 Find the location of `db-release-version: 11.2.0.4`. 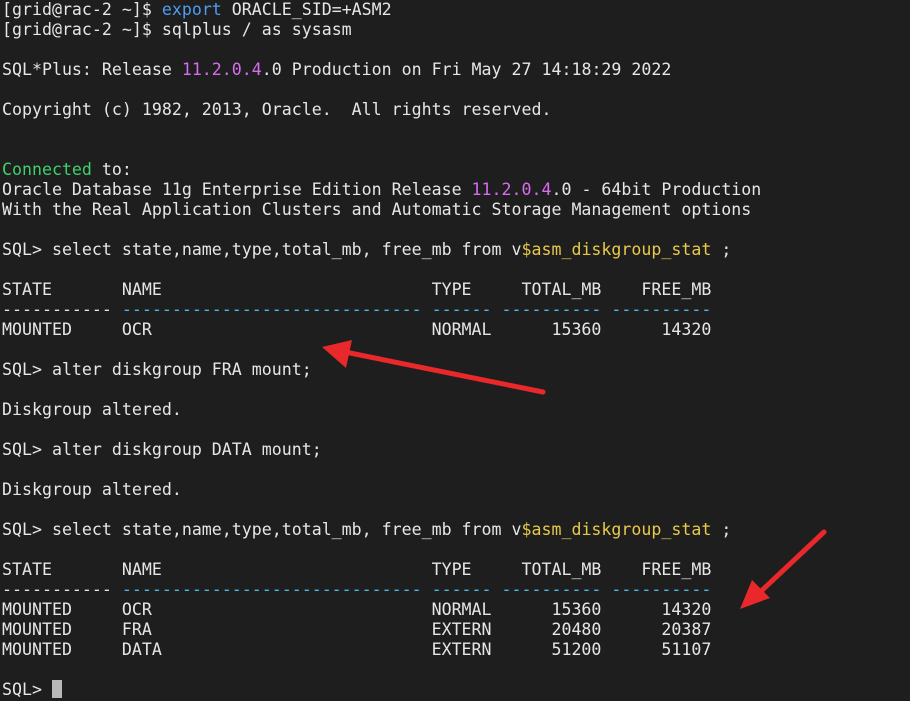

db-release-version: 11.2.0.4 is located at coordinates (511, 189).